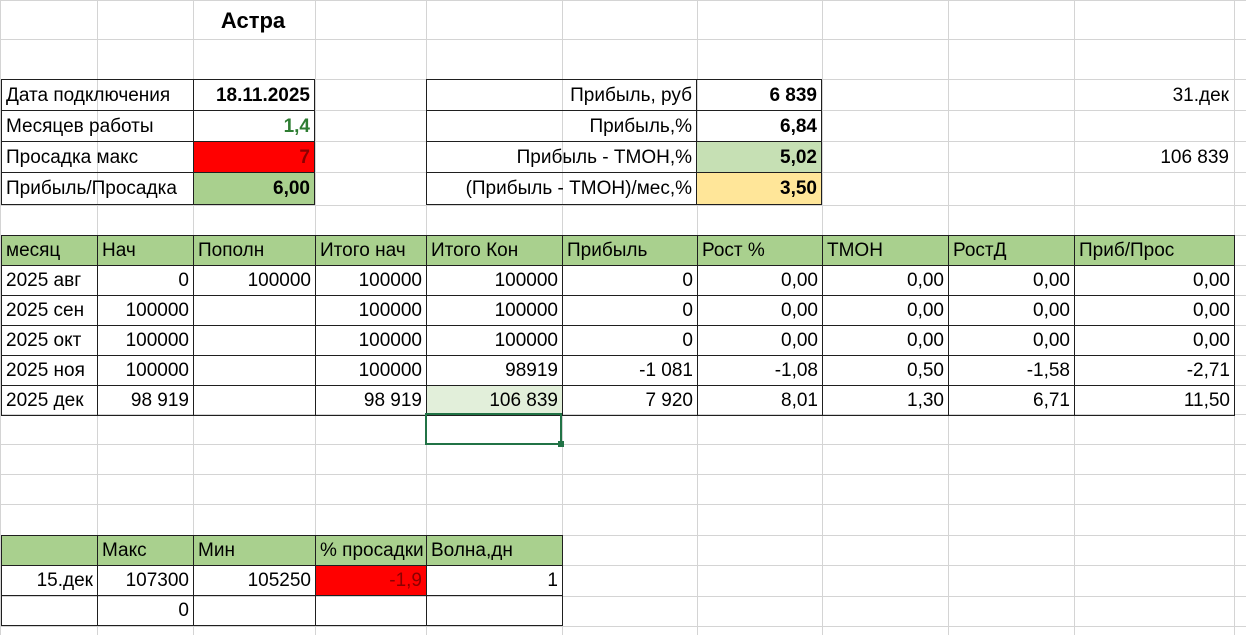  What do you see at coordinates (885, 250) in the screenshot?
I see `table-header-cell: ТМОН` at bounding box center [885, 250].